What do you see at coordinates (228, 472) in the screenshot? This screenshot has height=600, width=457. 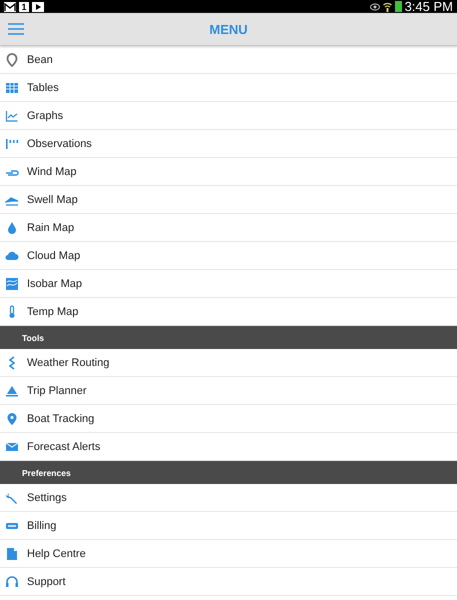 I see `section-header: Preferences` at bounding box center [228, 472].